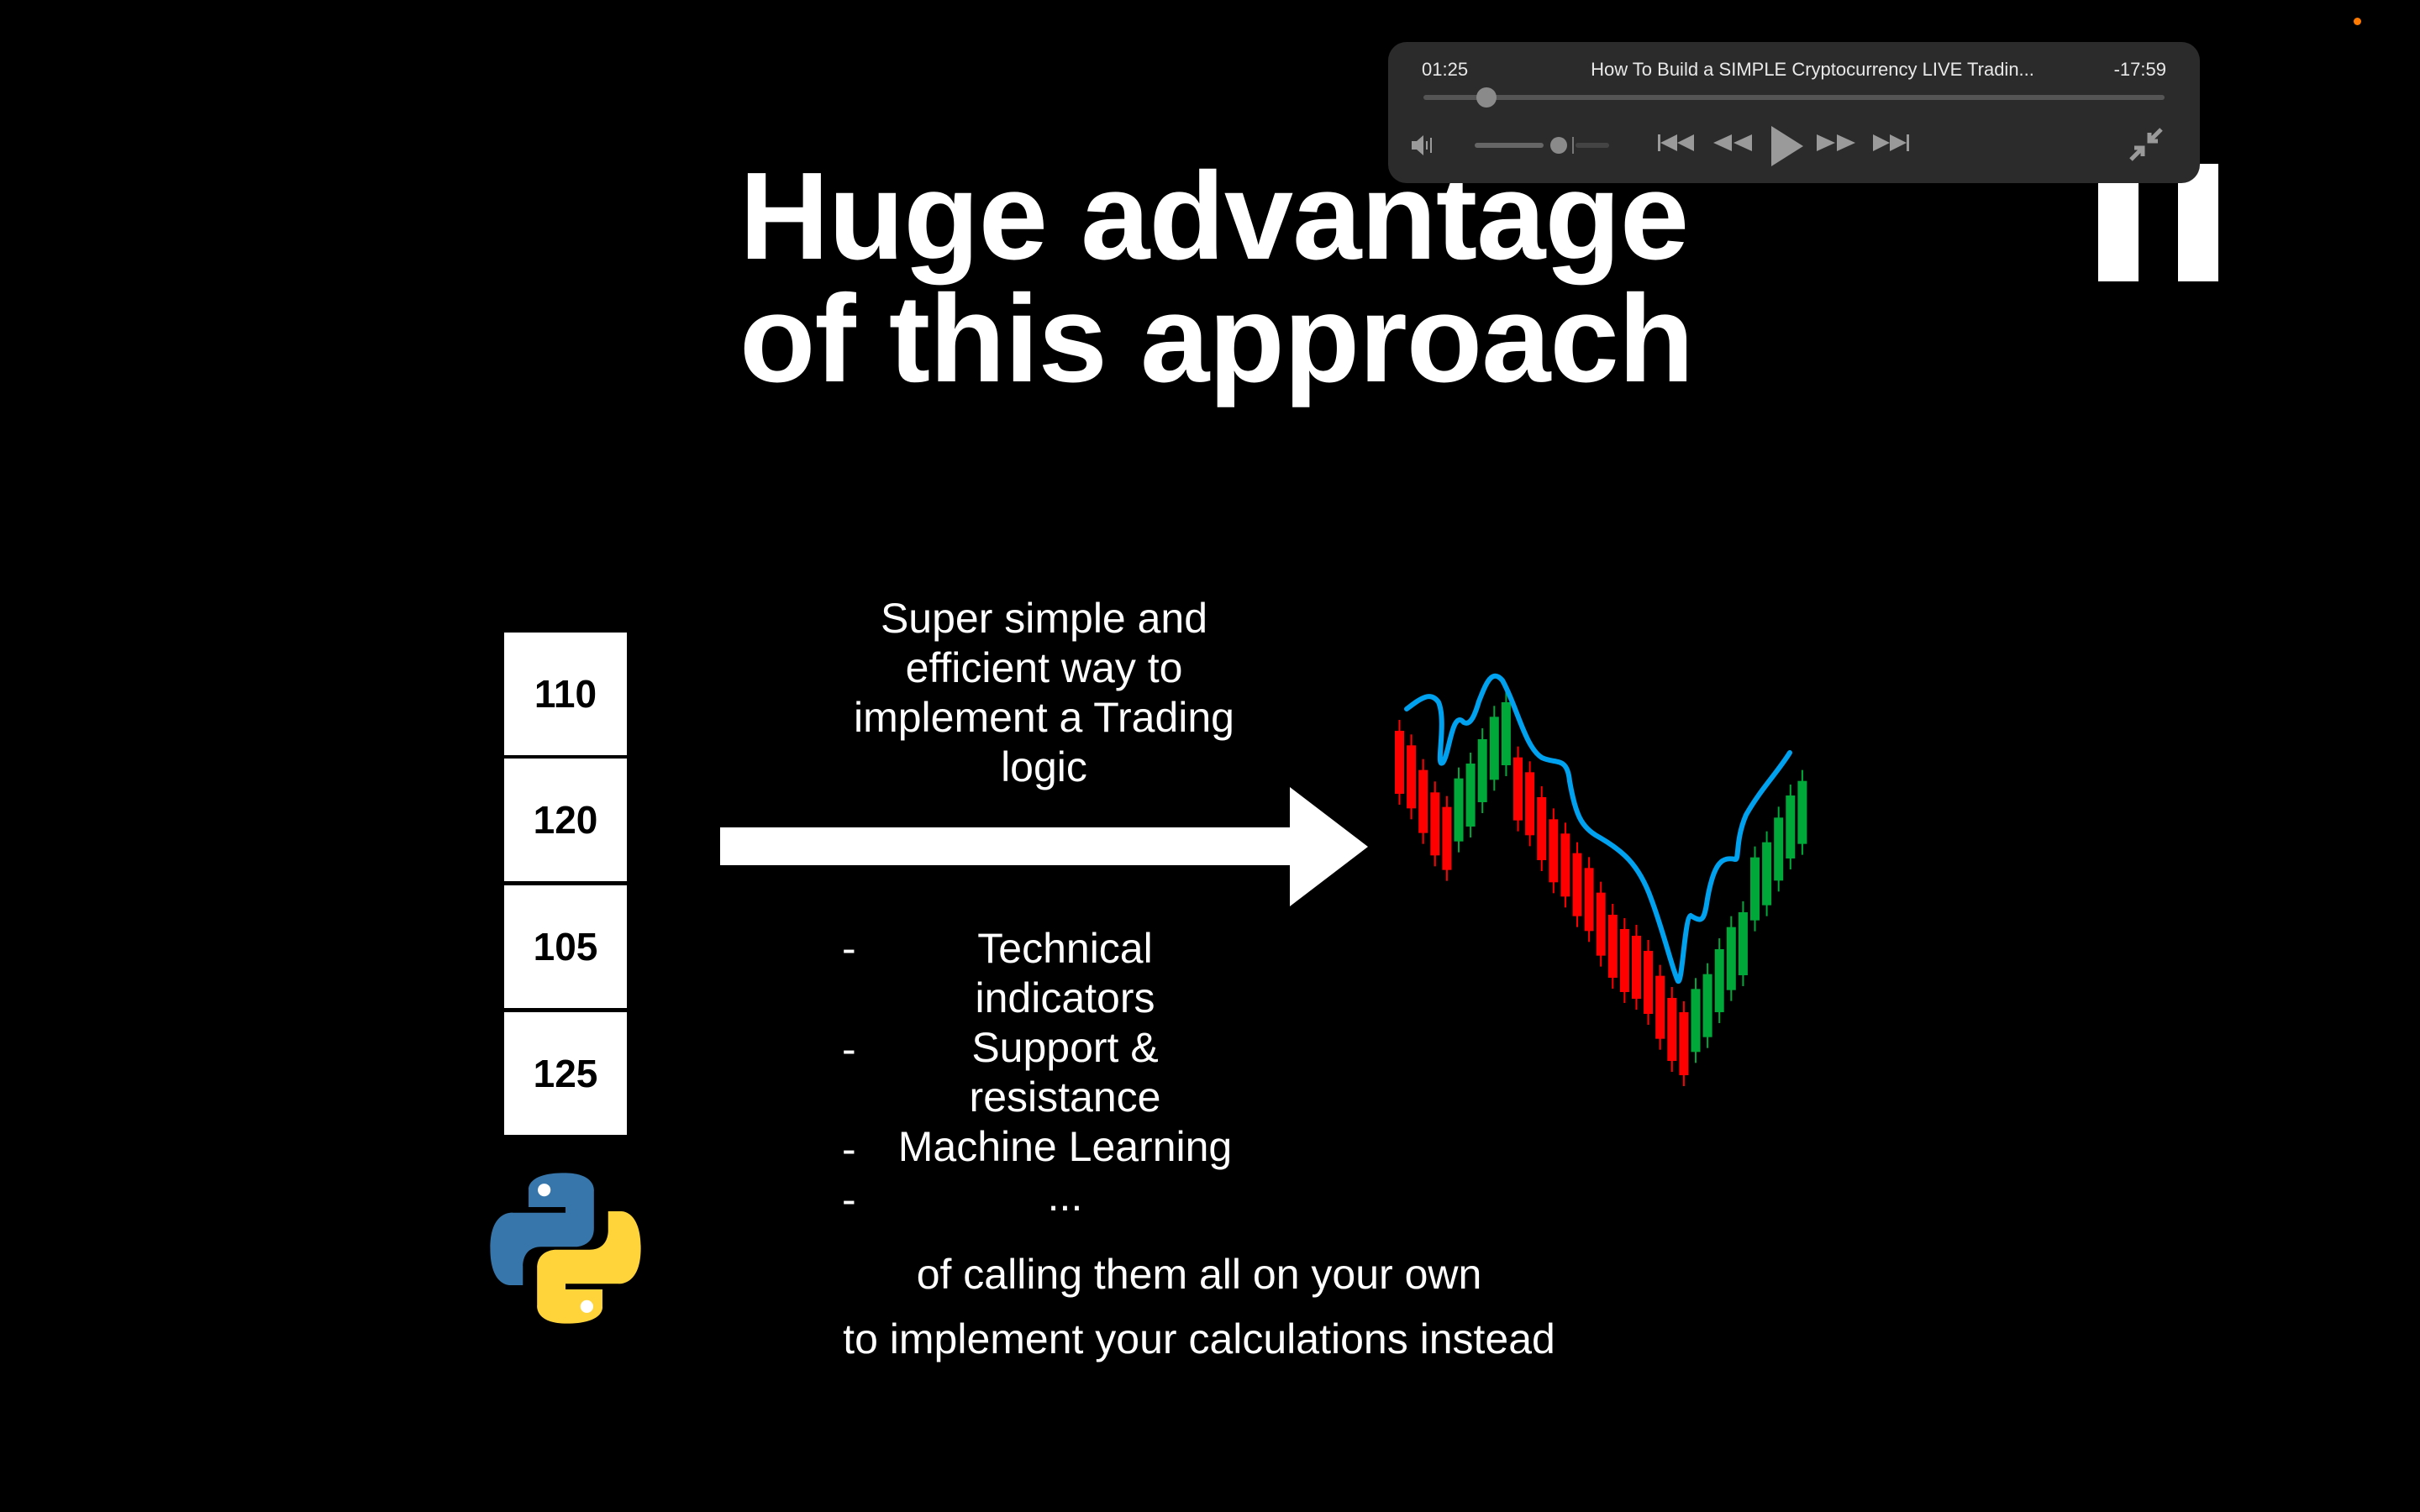 The width and height of the screenshot is (2420, 1512). I want to click on data-box-2: 120, so click(566, 820).